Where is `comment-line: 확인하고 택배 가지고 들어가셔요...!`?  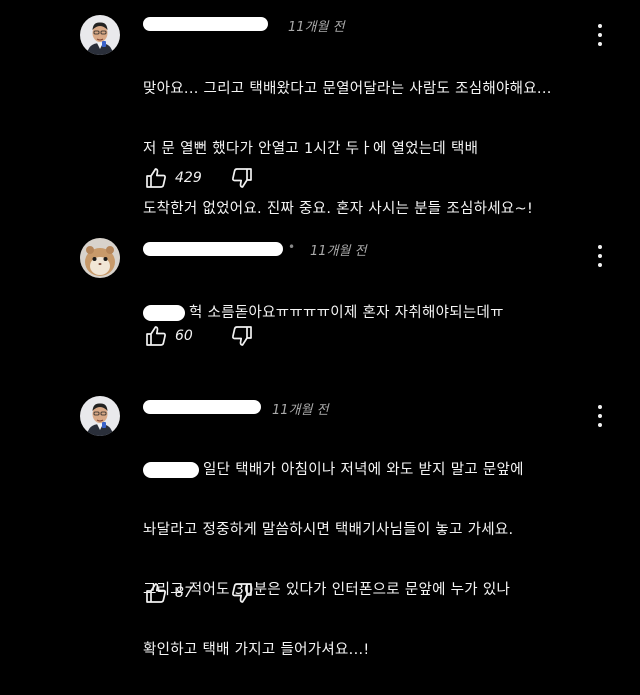
comment-line: 확인하고 택배 가지고 들어가셔요...! is located at coordinates (256, 650).